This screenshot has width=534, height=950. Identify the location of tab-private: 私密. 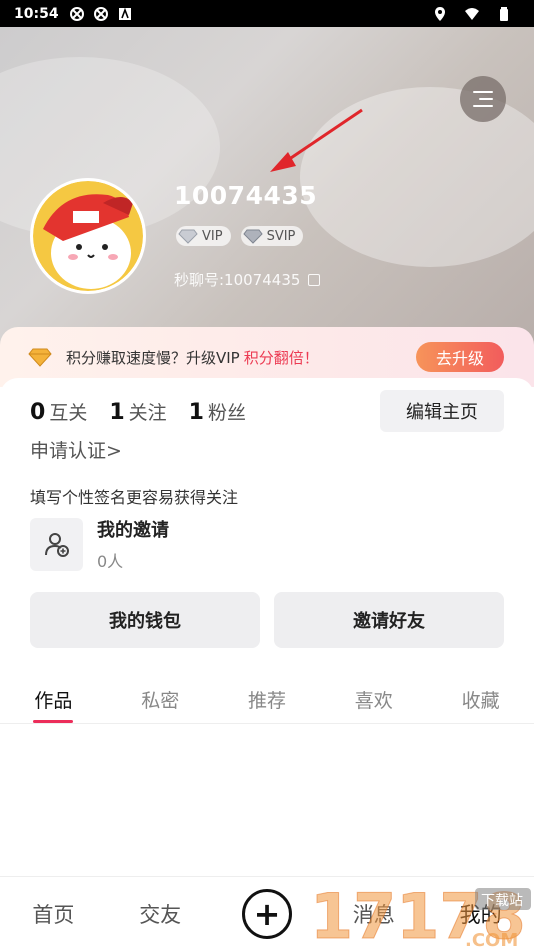
(160, 700).